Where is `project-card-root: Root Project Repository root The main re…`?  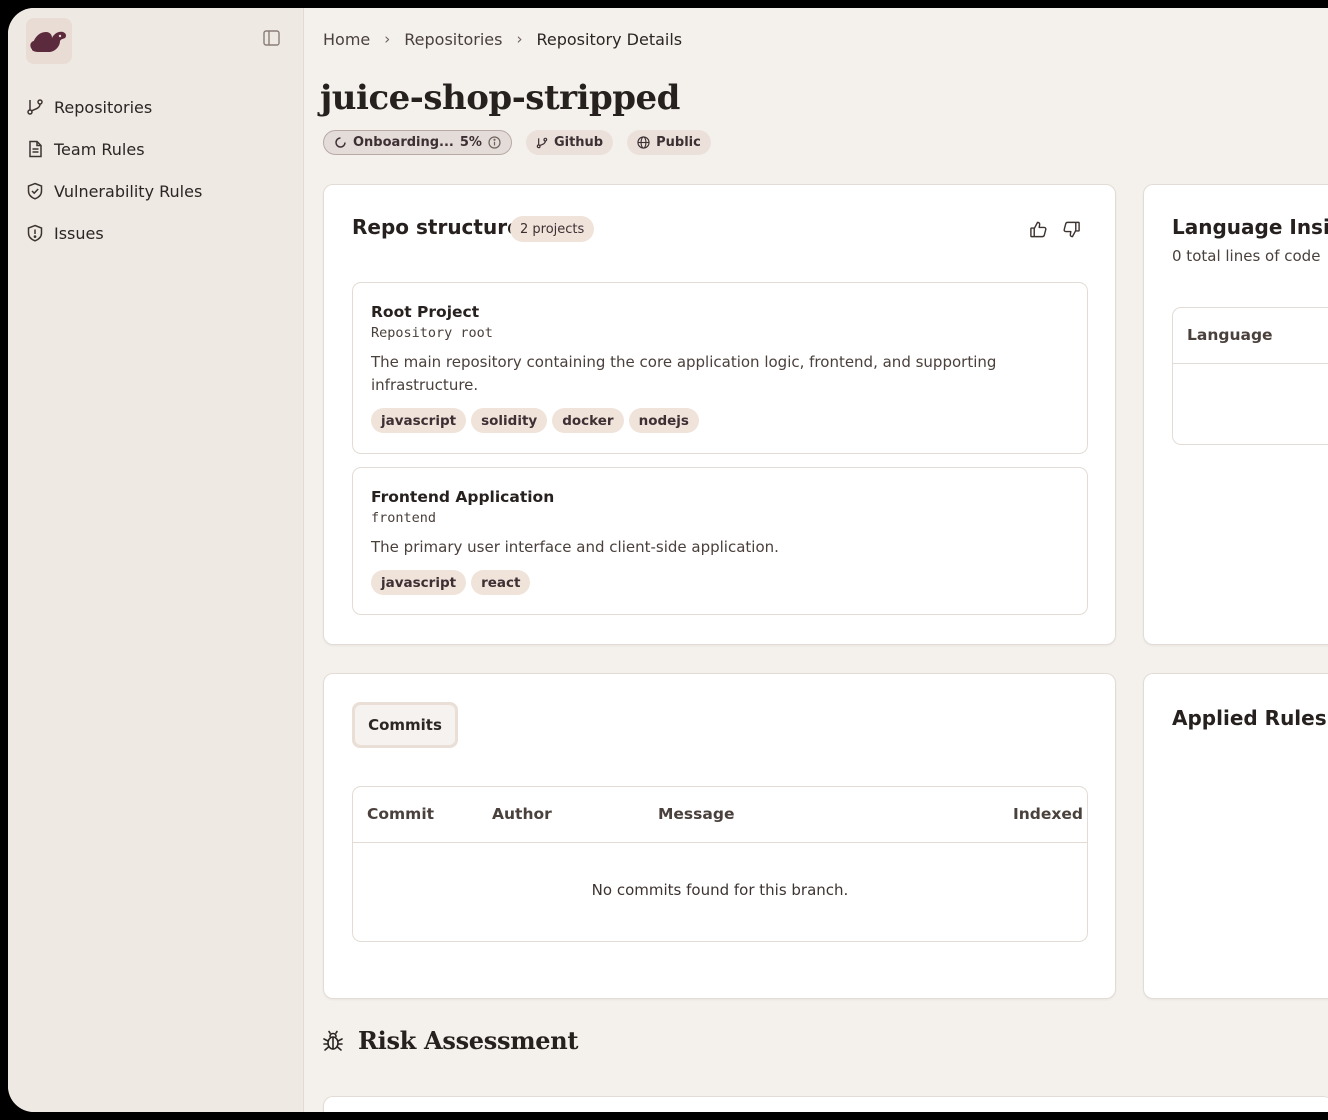 project-card-root: Root Project Repository root The main re… is located at coordinates (720, 368).